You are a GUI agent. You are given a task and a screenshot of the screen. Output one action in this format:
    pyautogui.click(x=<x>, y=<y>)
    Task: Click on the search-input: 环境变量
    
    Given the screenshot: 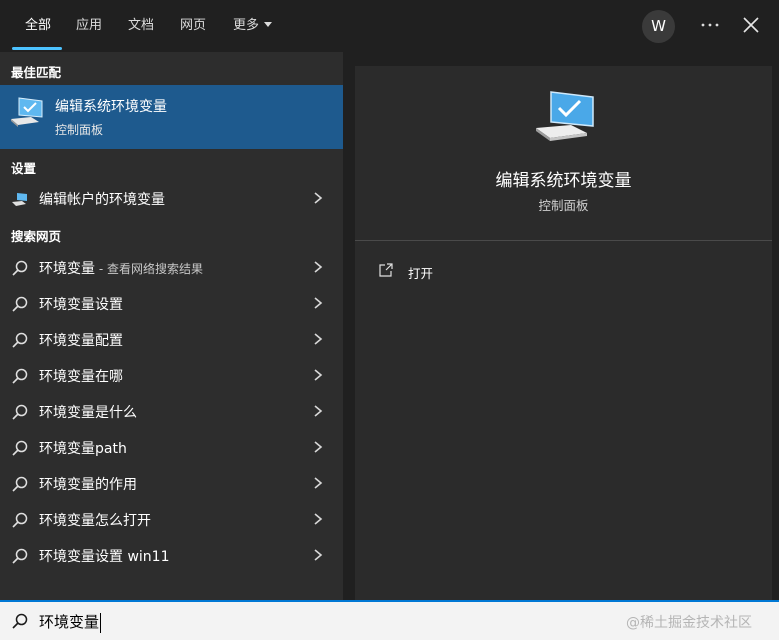 What is the action you would take?
    pyautogui.click(x=70, y=622)
    